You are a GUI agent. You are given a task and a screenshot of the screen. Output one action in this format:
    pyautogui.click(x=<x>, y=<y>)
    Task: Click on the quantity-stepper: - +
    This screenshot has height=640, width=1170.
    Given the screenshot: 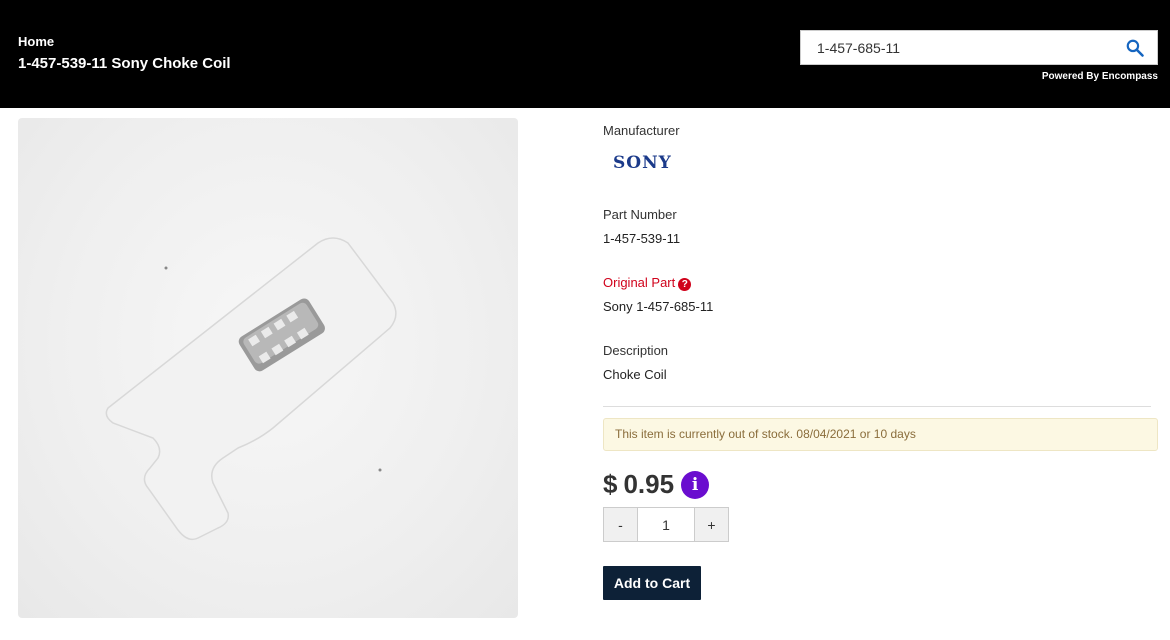 What is the action you would take?
    pyautogui.click(x=666, y=524)
    